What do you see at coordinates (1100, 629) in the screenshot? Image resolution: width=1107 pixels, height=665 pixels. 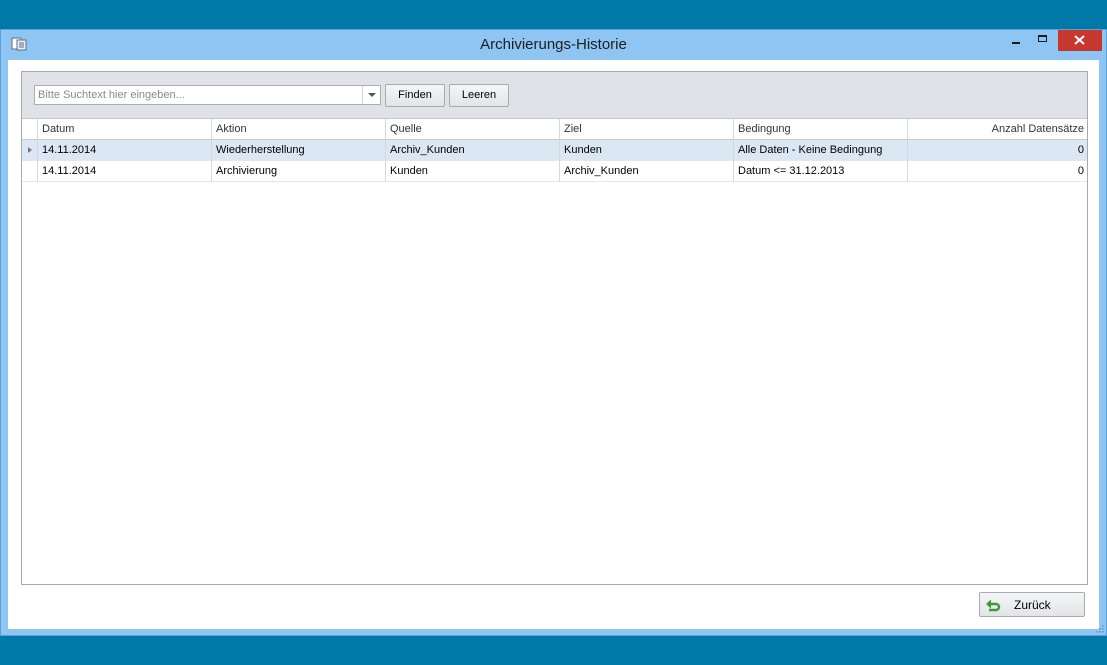 I see `resize-grip-icon` at bounding box center [1100, 629].